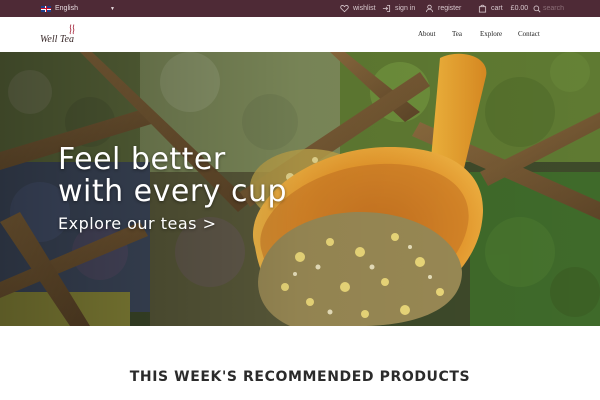 Image resolution: width=600 pixels, height=400 pixels. Describe the element at coordinates (519, 8) in the screenshot. I see `cart-amount: £0.00` at that location.